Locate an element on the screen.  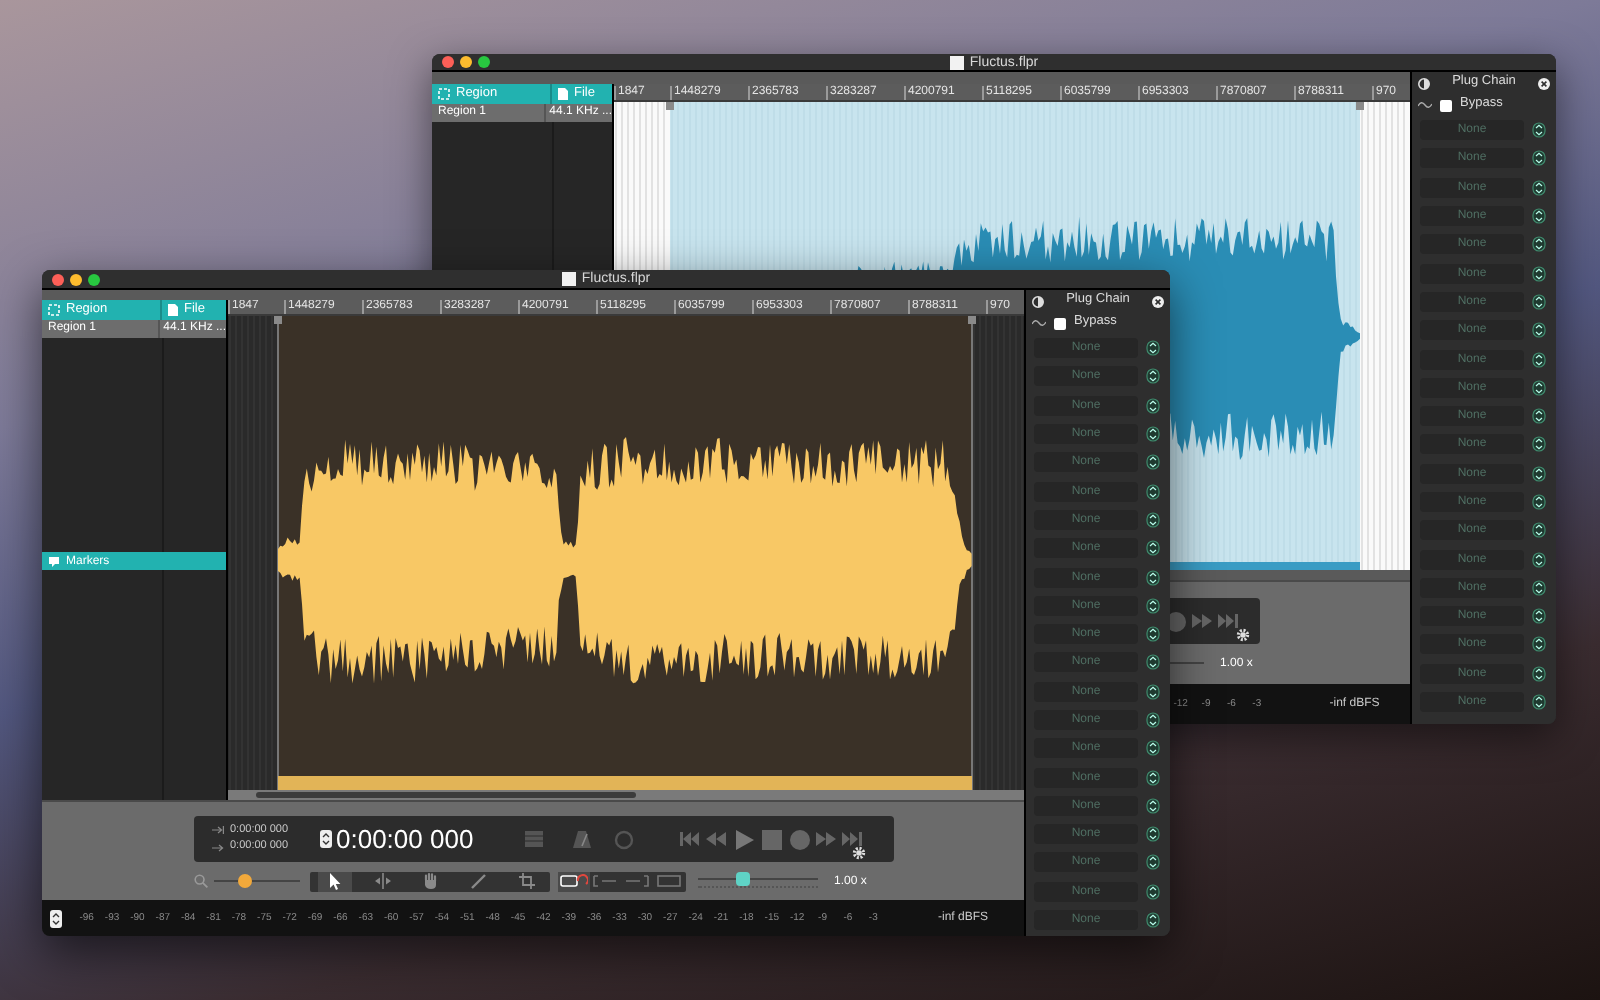
record-icon is located at coordinates (800, 839).